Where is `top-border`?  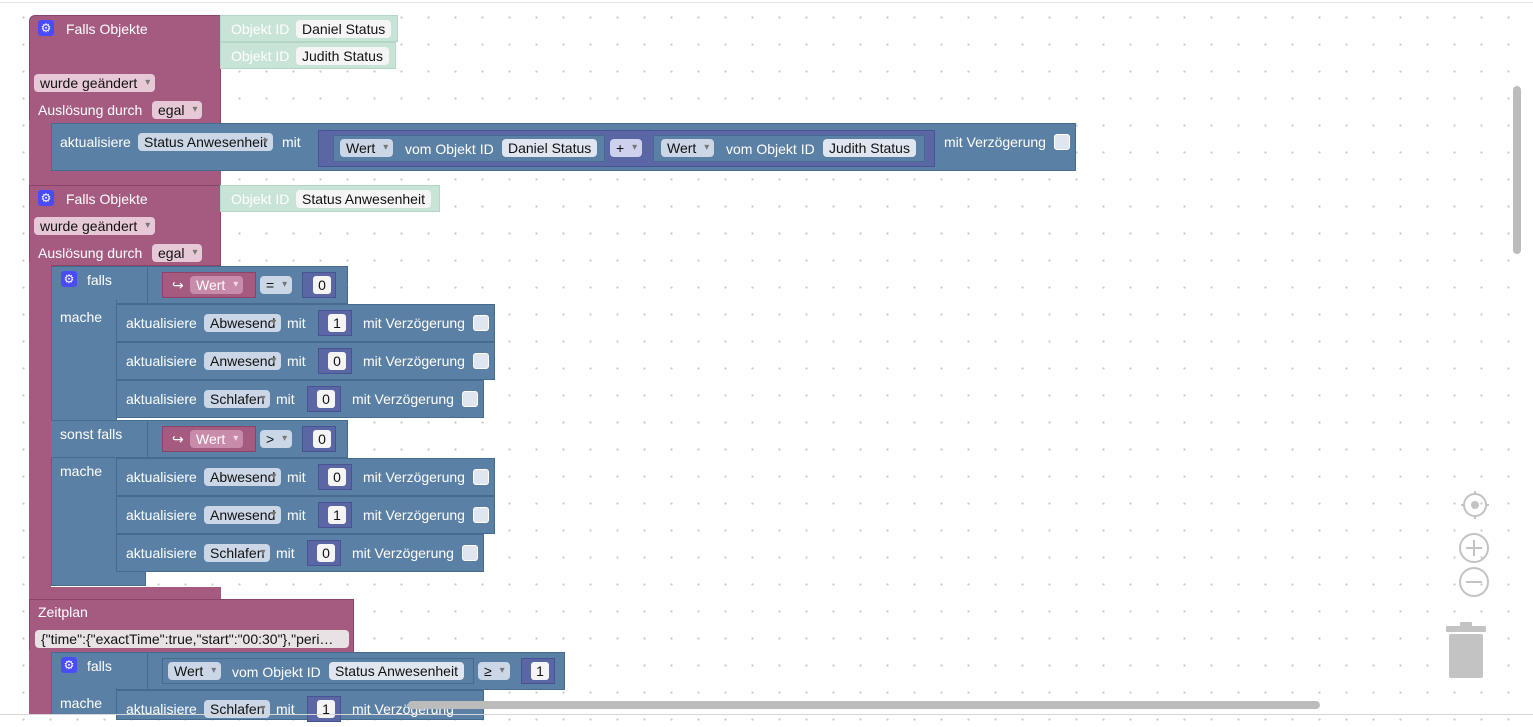 top-border is located at coordinates (766, 2).